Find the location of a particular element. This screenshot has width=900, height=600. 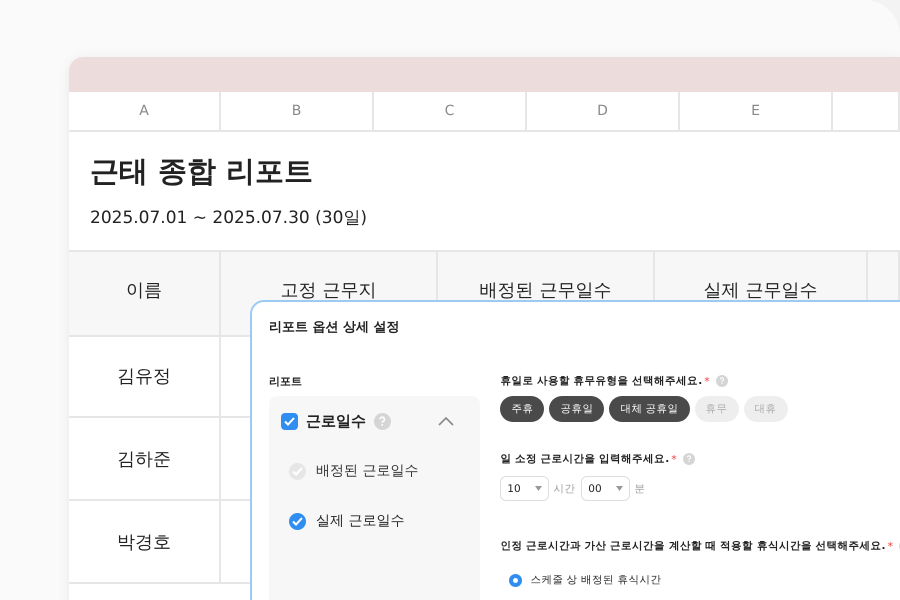

table-cell: 김하준 is located at coordinates (145, 459).